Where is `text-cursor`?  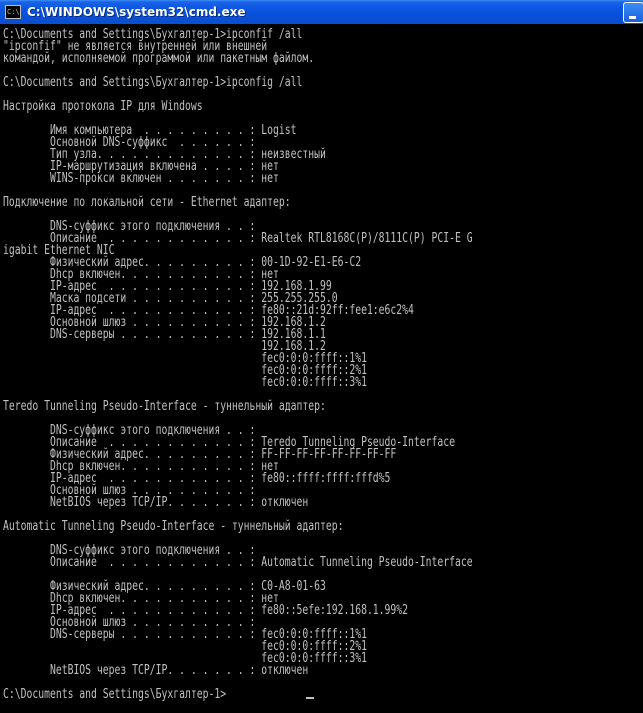
text-cursor is located at coordinates (310, 698).